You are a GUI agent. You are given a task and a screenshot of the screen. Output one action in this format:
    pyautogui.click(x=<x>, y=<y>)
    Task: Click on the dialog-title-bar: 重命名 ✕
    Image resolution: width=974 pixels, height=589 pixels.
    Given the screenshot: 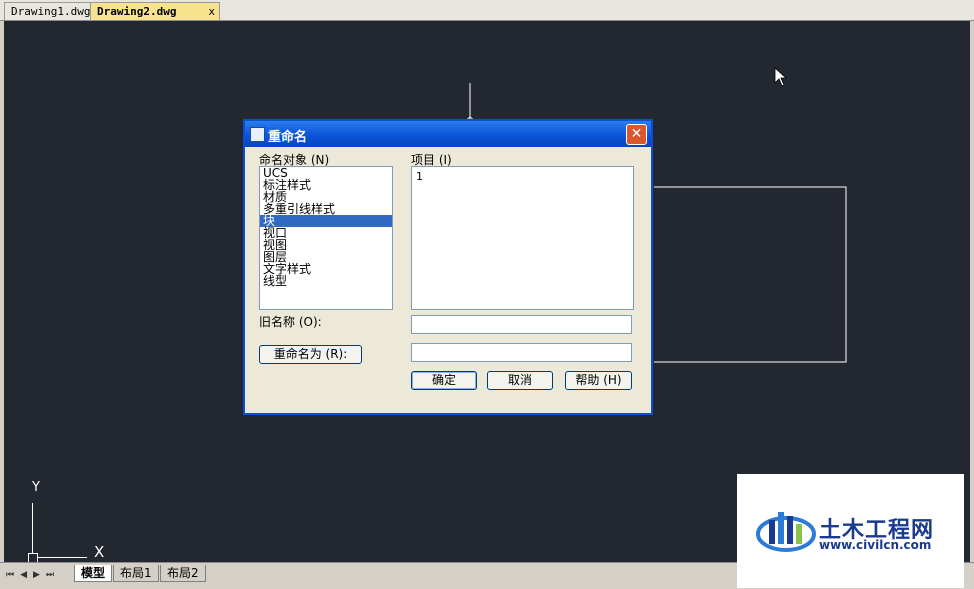 What is the action you would take?
    pyautogui.click(x=448, y=134)
    